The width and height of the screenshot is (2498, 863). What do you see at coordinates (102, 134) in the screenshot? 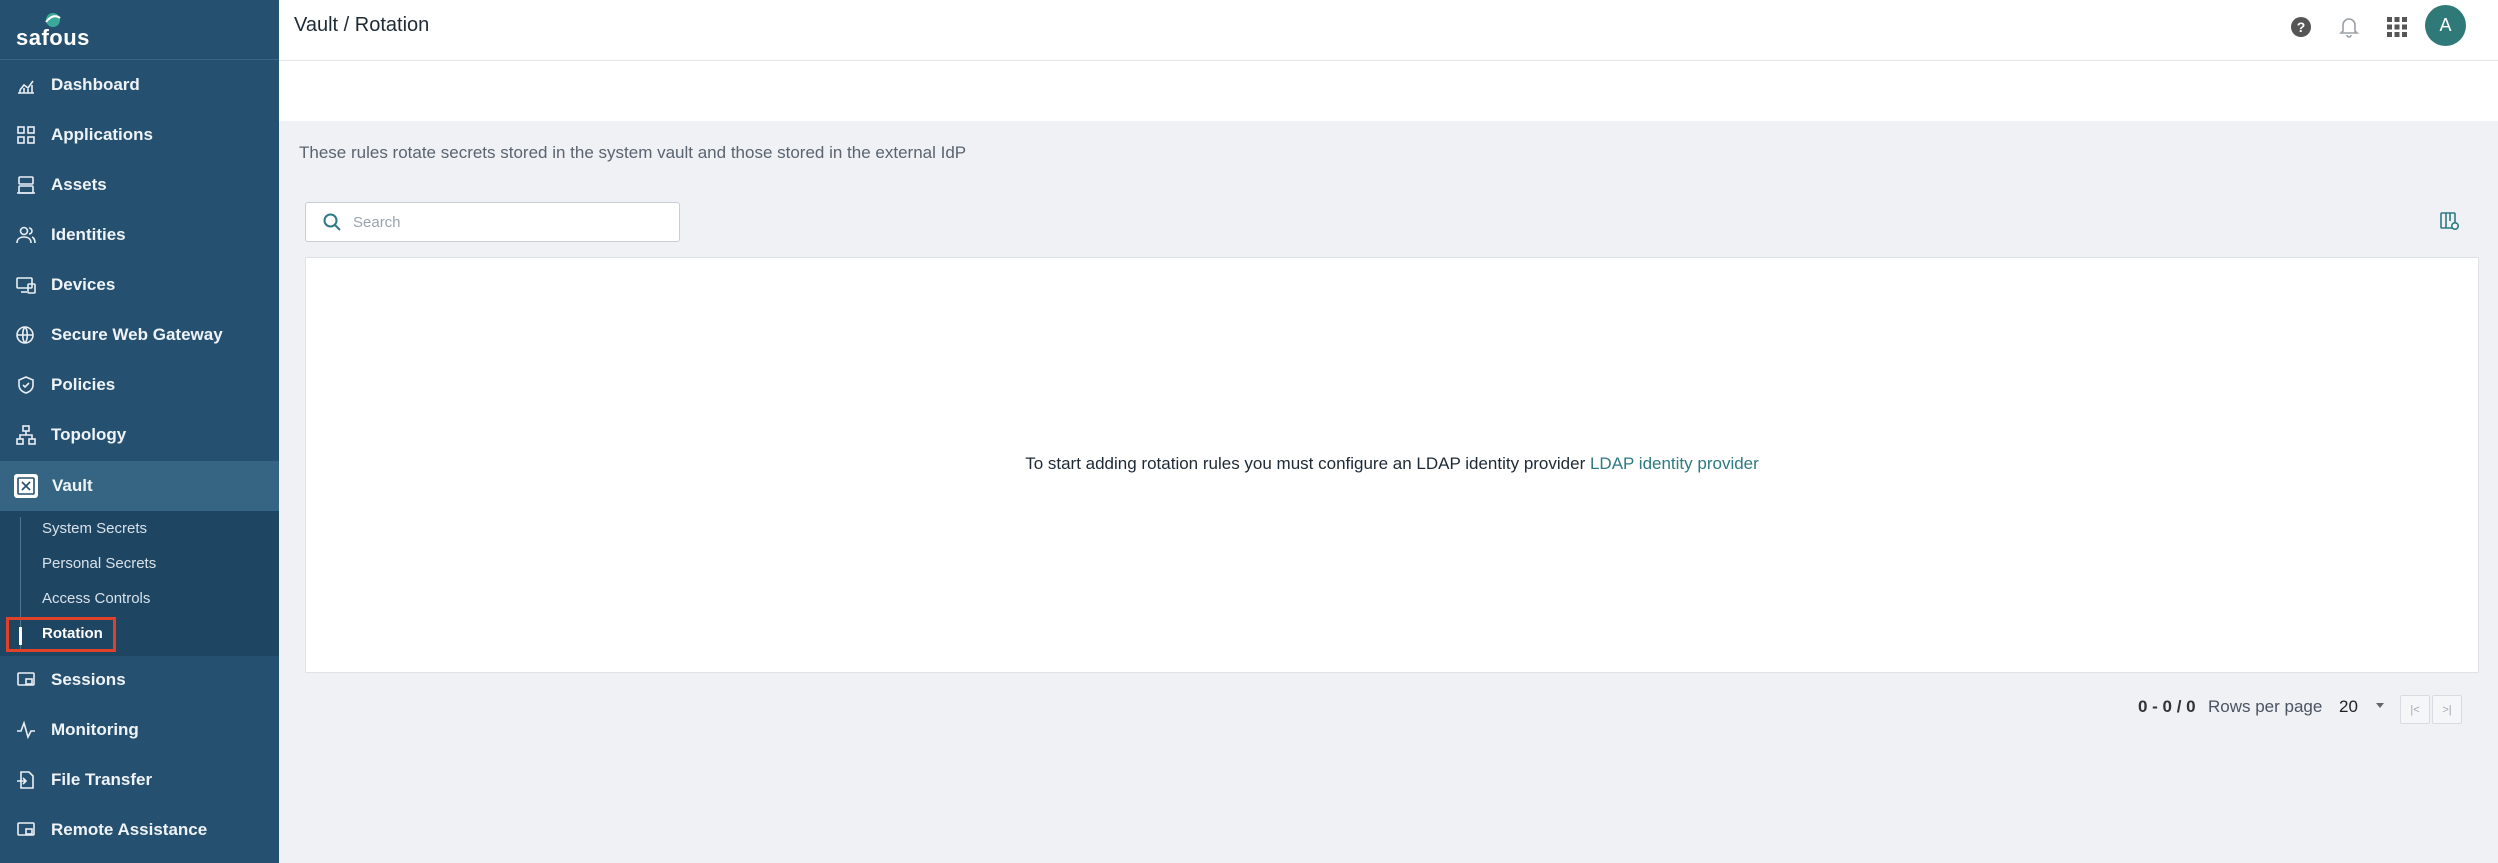
I see `sidebar-item-label: Applications` at bounding box center [102, 134].